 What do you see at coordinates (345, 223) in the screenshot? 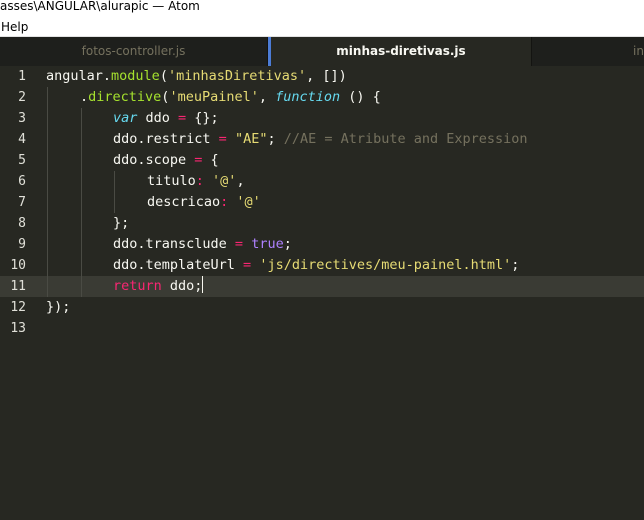
I see `code-line-8: };` at bounding box center [345, 223].